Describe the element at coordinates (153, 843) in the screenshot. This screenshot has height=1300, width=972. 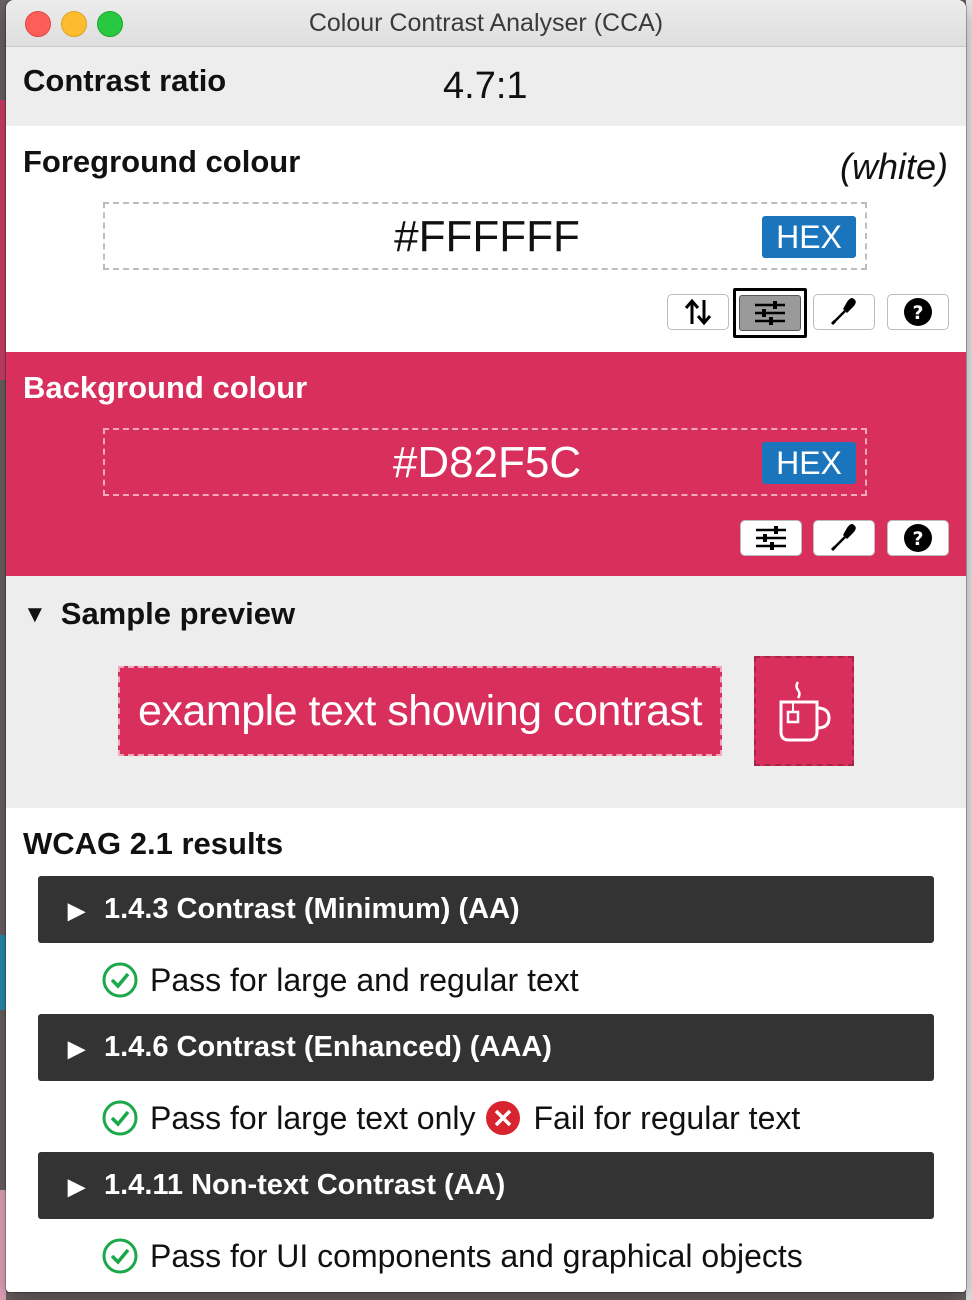
I see `wcag-results-label: WCAG 2.1 results` at that location.